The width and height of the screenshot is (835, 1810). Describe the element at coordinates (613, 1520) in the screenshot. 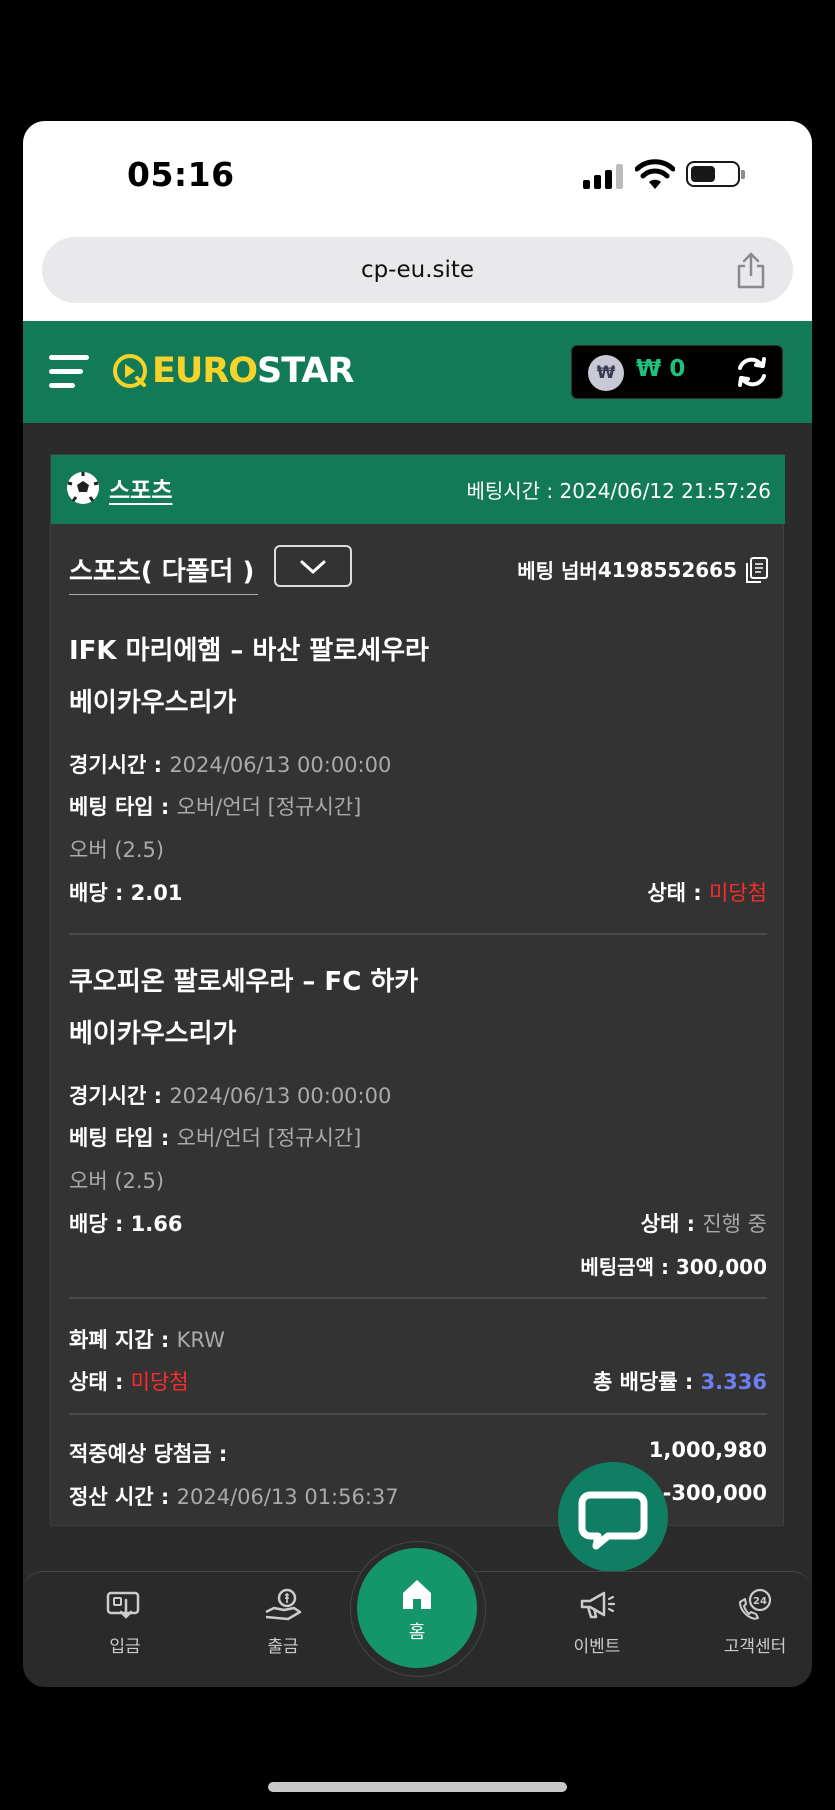

I see `chat-bubble-icon` at that location.